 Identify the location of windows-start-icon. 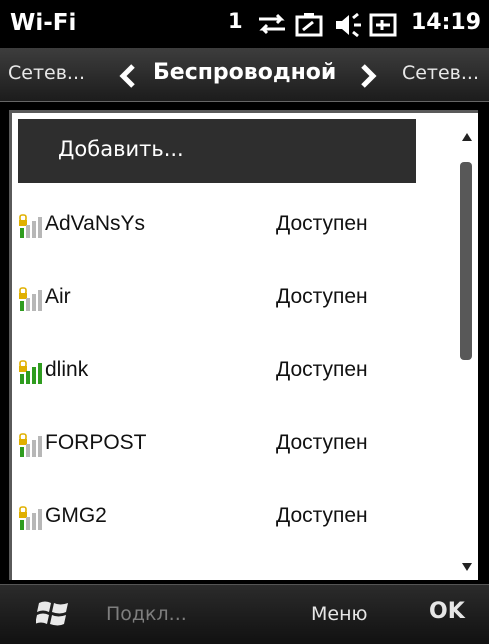
(52, 615).